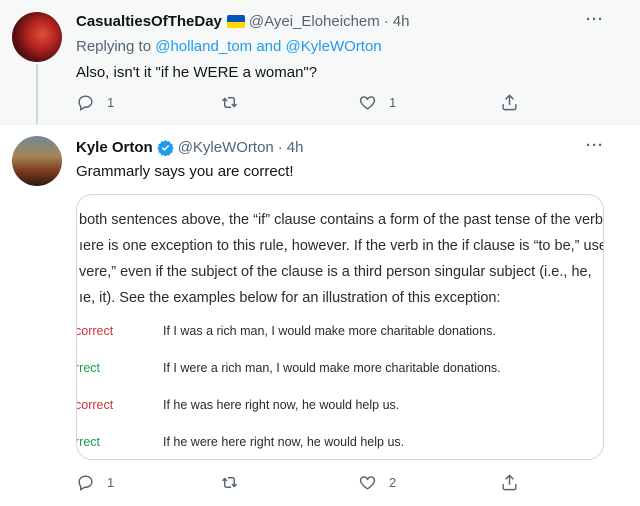 The image size is (640, 506). Describe the element at coordinates (393, 102) in the screenshot. I see `like-count: 1` at that location.